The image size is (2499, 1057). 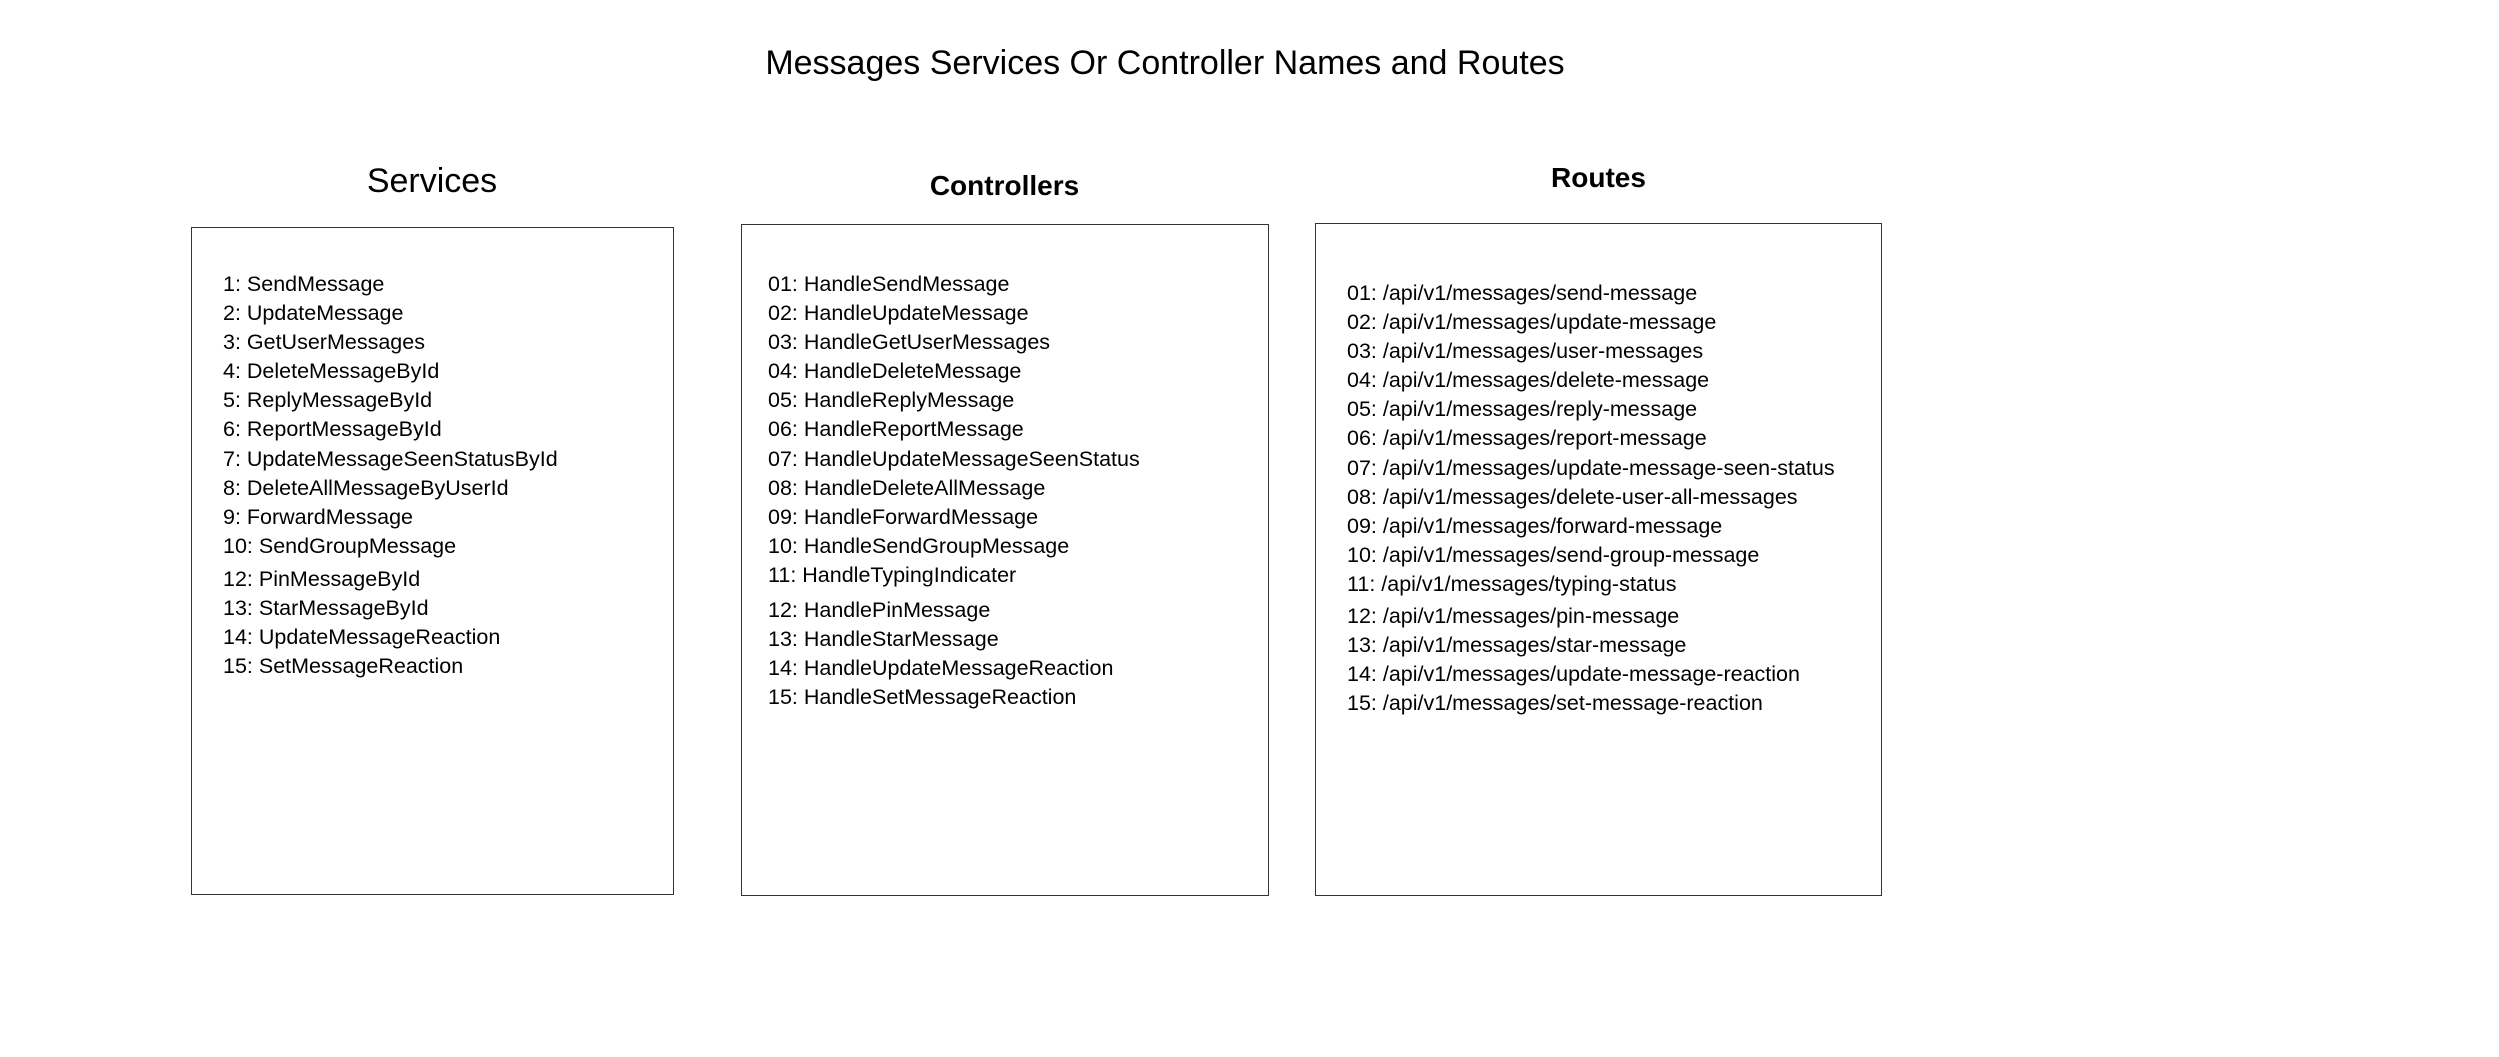 What do you see at coordinates (954, 459) in the screenshot?
I see `list-item: 07: HandleUpdateMessageSeenStatus` at bounding box center [954, 459].